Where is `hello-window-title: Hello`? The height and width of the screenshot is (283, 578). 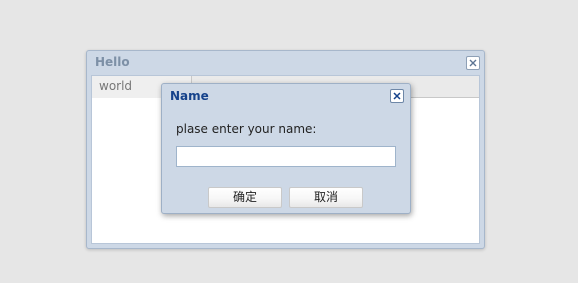 hello-window-title: Hello is located at coordinates (112, 62).